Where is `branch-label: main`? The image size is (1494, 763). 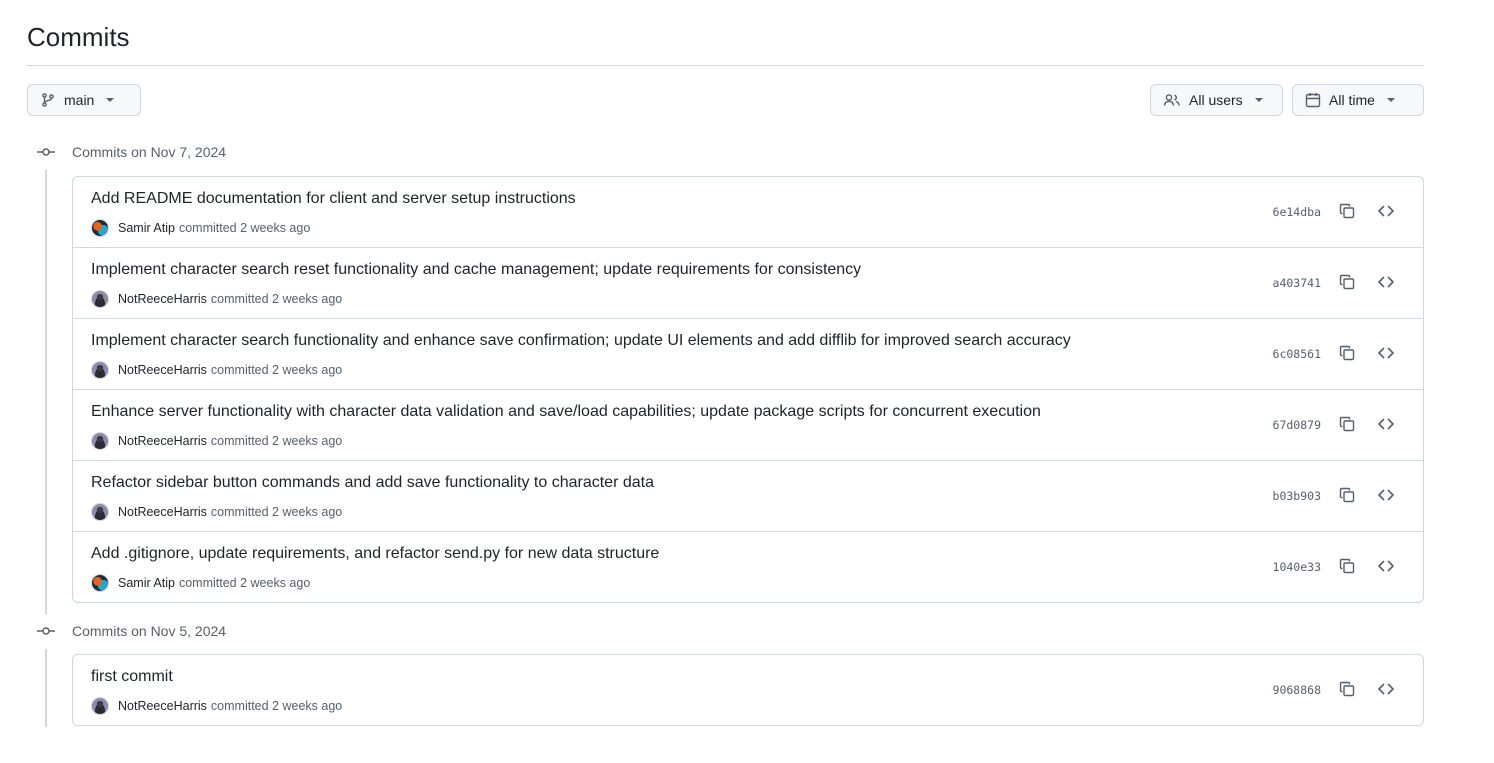
branch-label: main is located at coordinates (79, 100).